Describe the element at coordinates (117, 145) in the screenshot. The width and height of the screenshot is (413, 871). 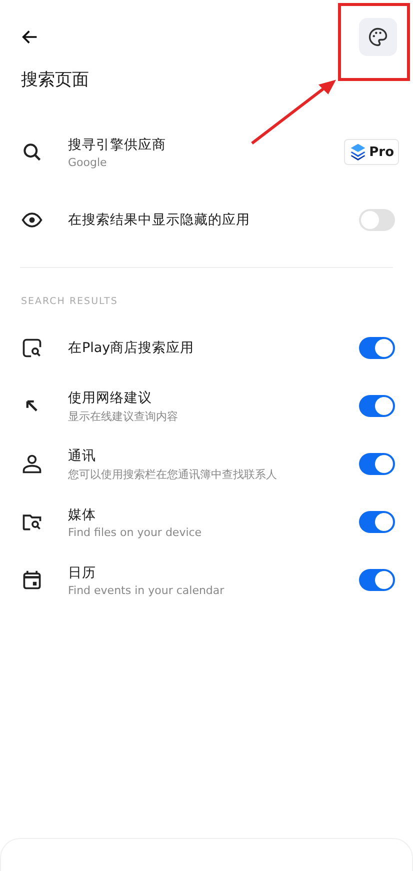
I see `setting-title: 搜寻引擎供应商` at that location.